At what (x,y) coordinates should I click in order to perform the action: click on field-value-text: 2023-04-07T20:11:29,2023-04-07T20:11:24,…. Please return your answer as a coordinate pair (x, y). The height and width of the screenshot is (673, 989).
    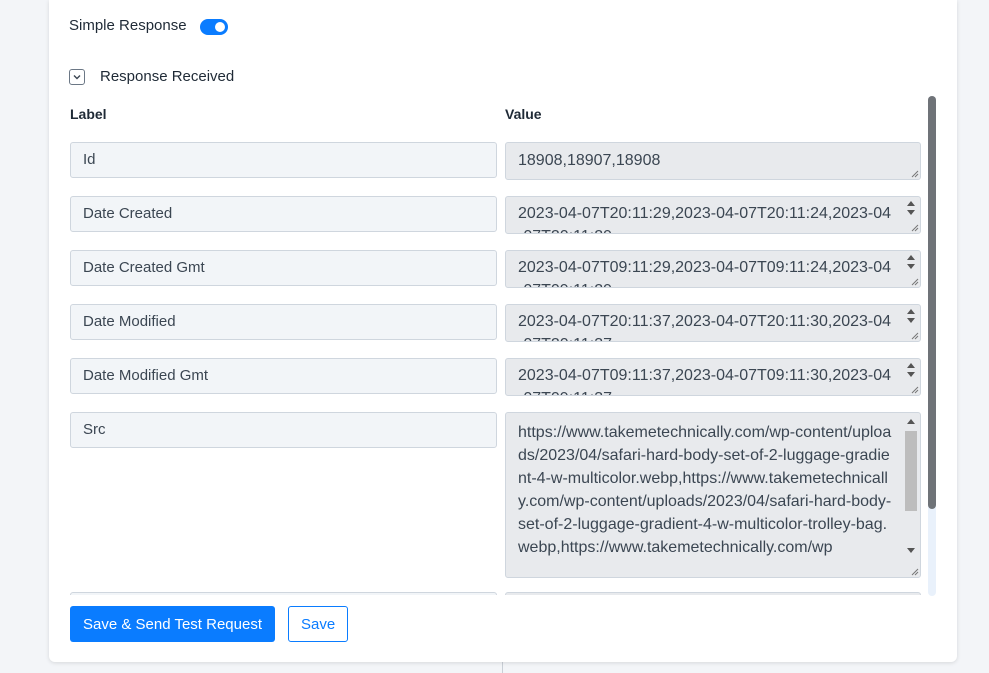
    Looking at the image, I should click on (705, 219).